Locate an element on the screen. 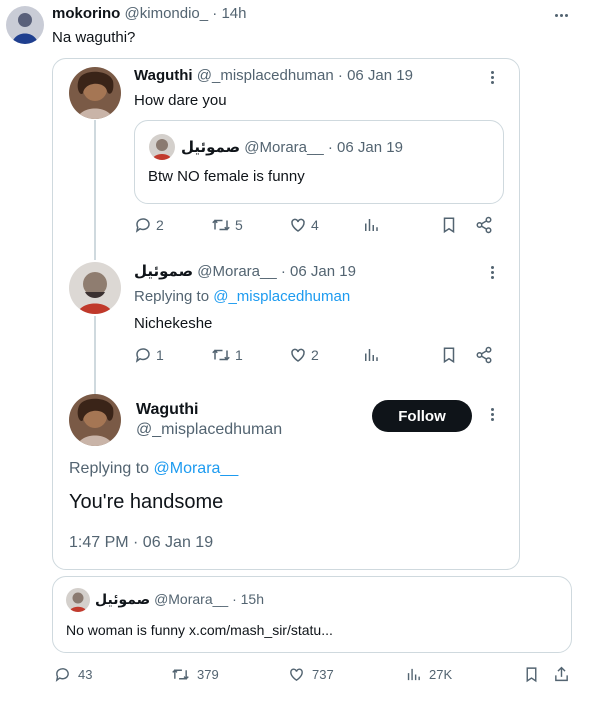  tweet1-share-button is located at coordinates (484, 225).